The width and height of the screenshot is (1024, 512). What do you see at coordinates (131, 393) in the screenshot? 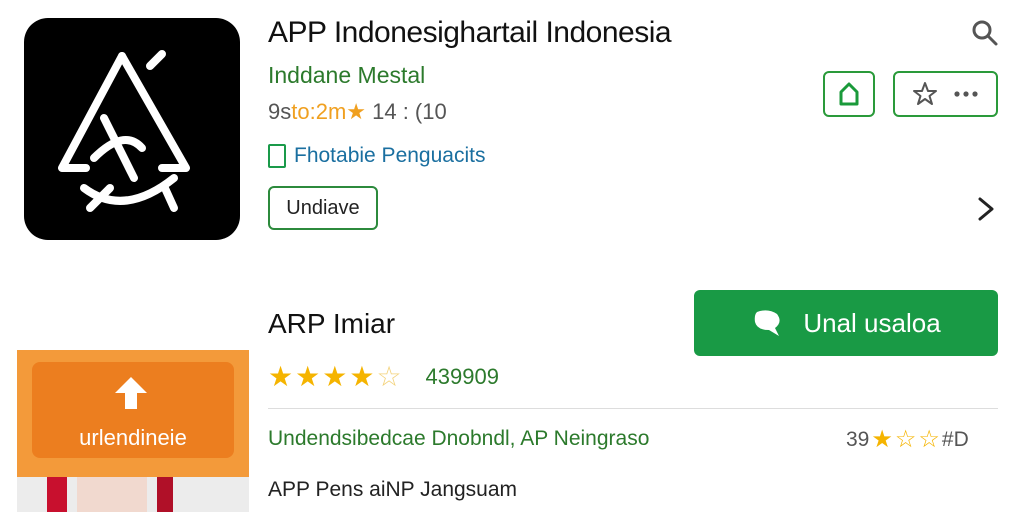
I see `upload-arrow-icon` at bounding box center [131, 393].